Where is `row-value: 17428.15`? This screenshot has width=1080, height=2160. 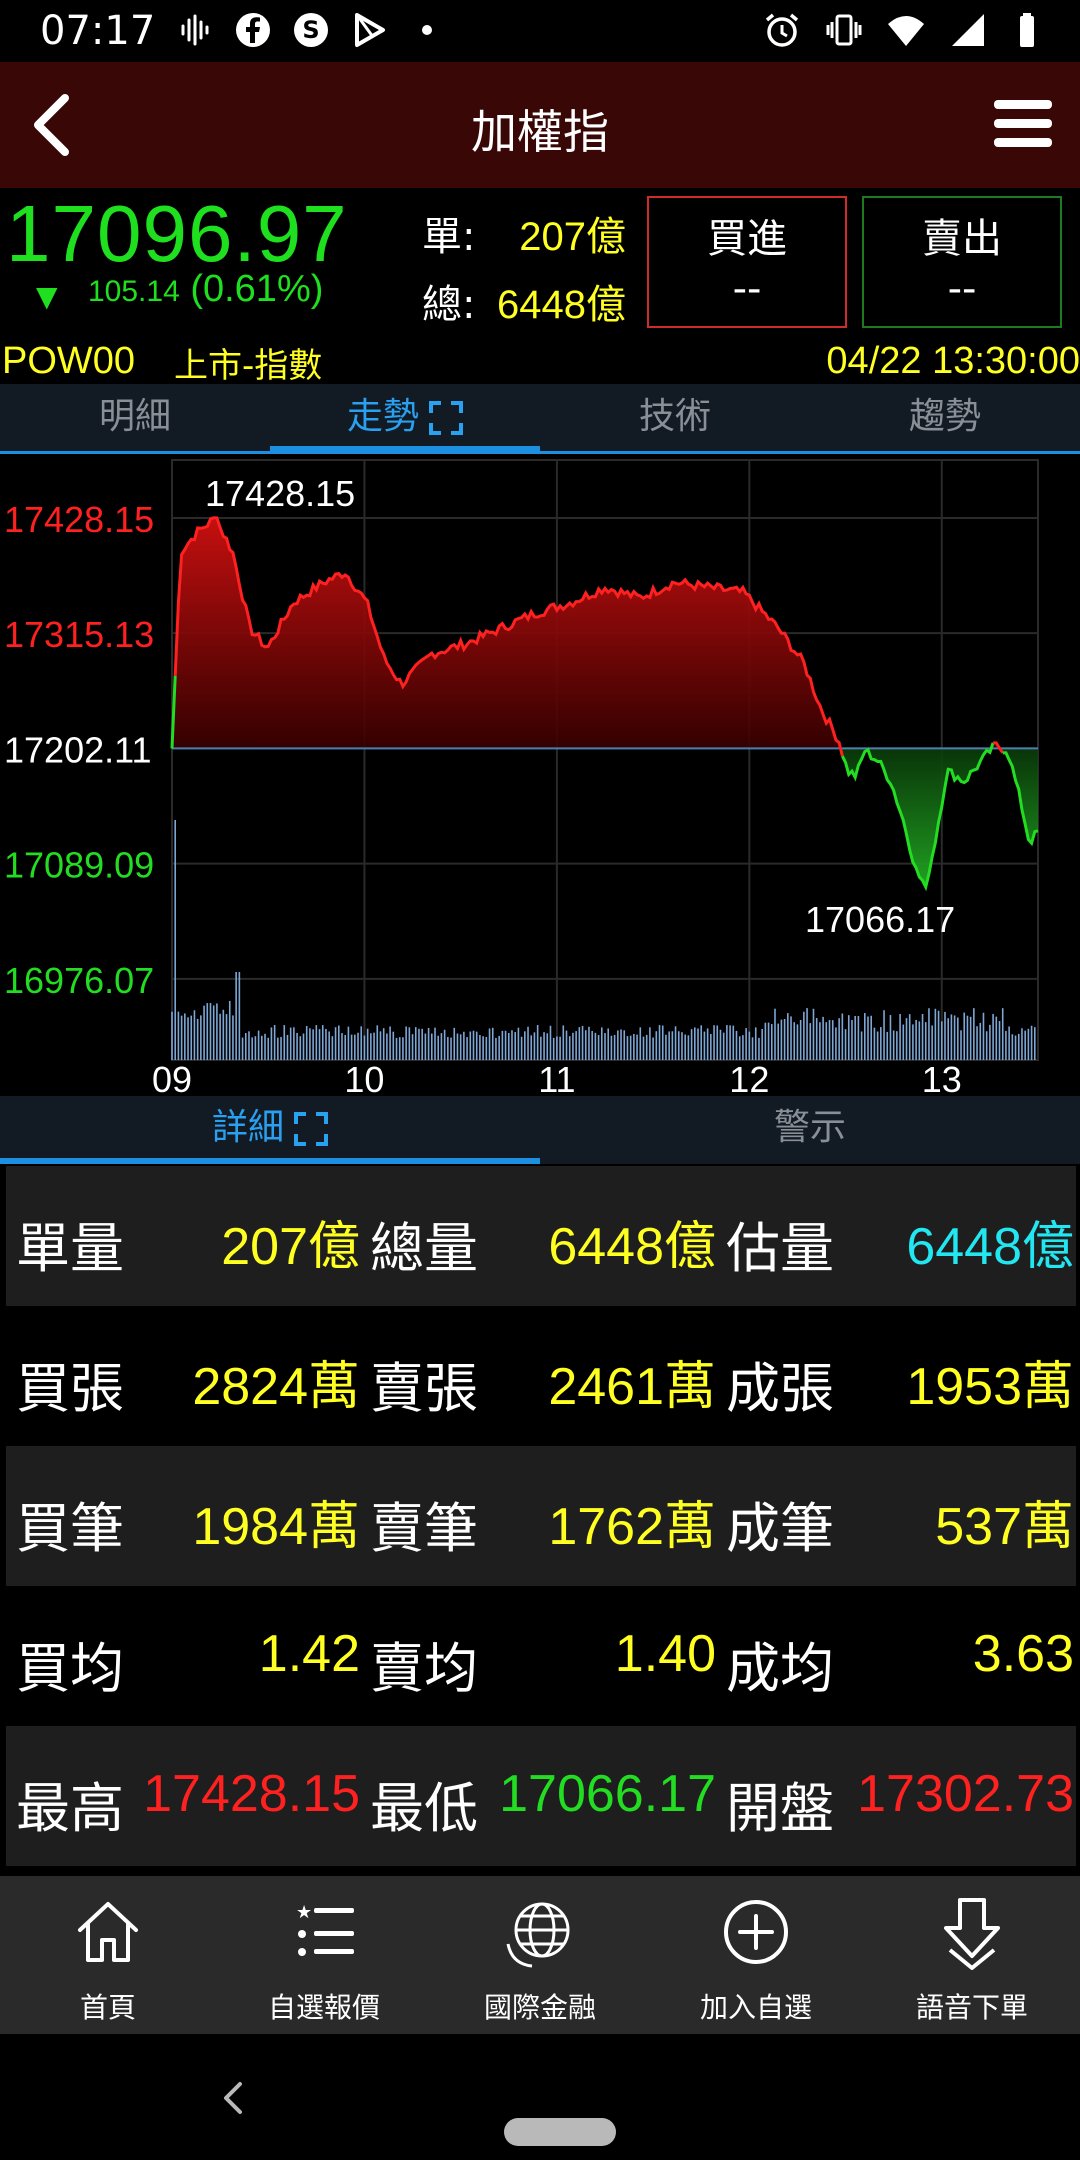
row-value: 17428.15 is located at coordinates (251, 1794).